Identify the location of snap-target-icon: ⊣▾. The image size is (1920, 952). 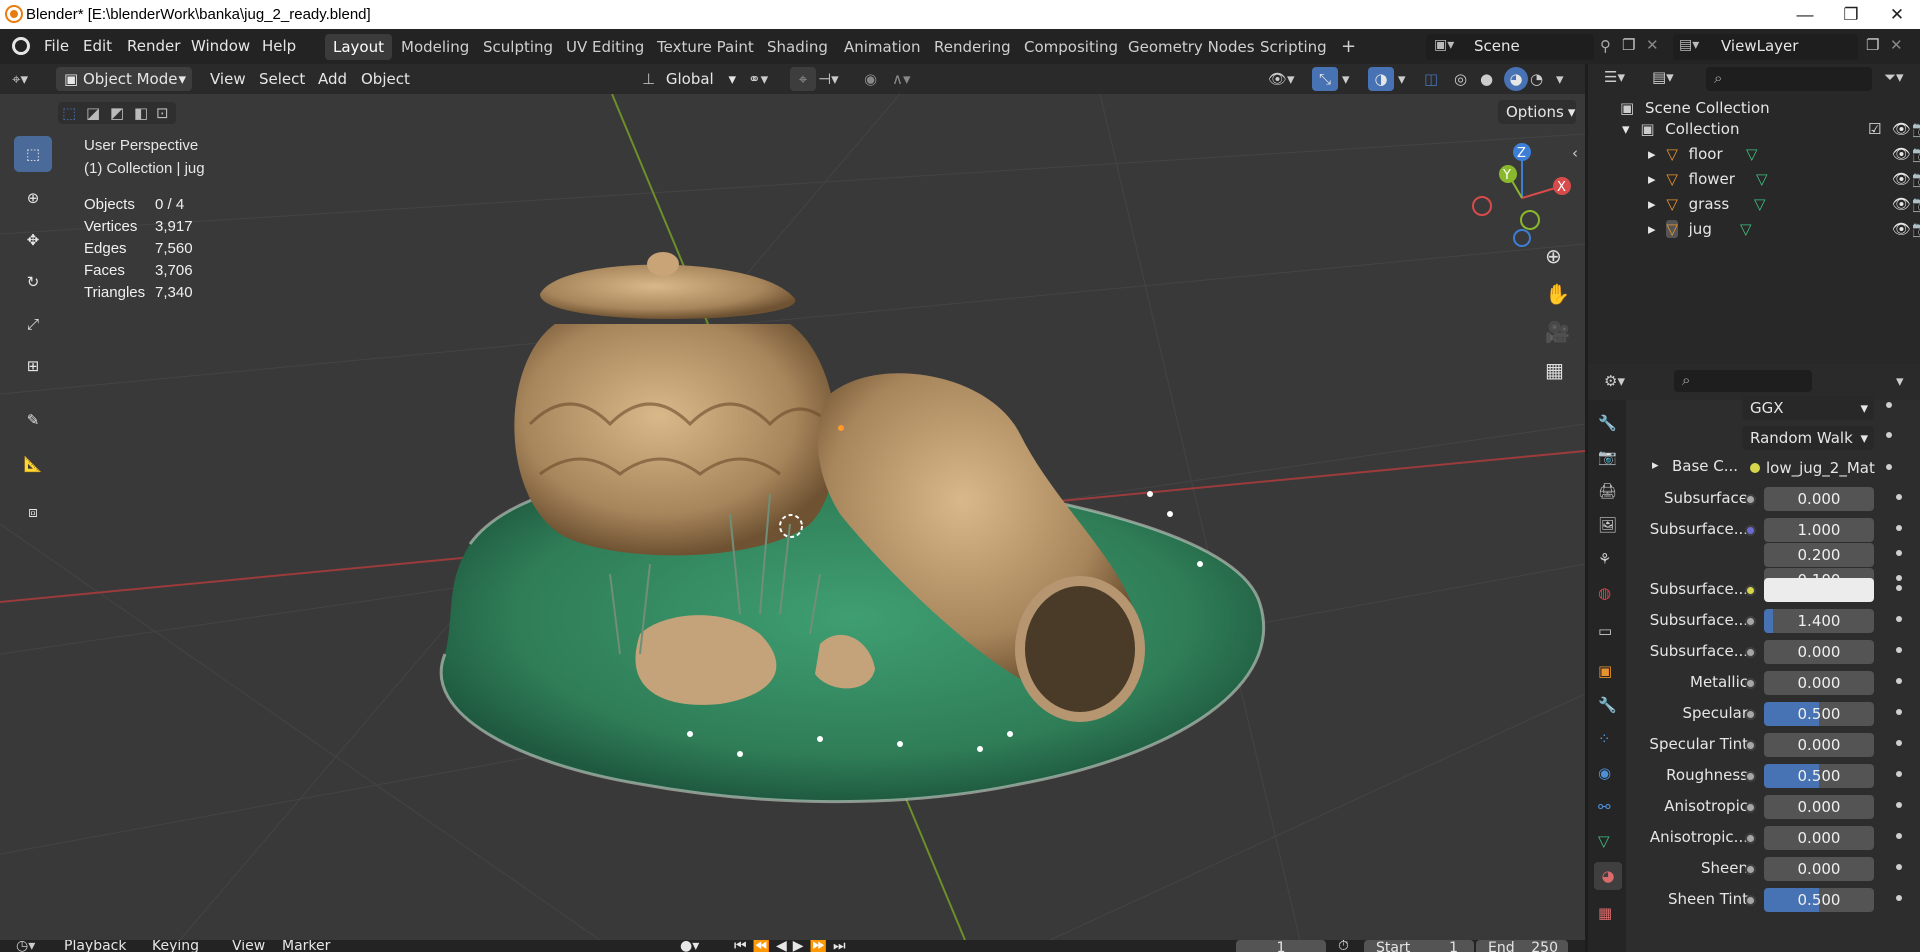
(828, 79).